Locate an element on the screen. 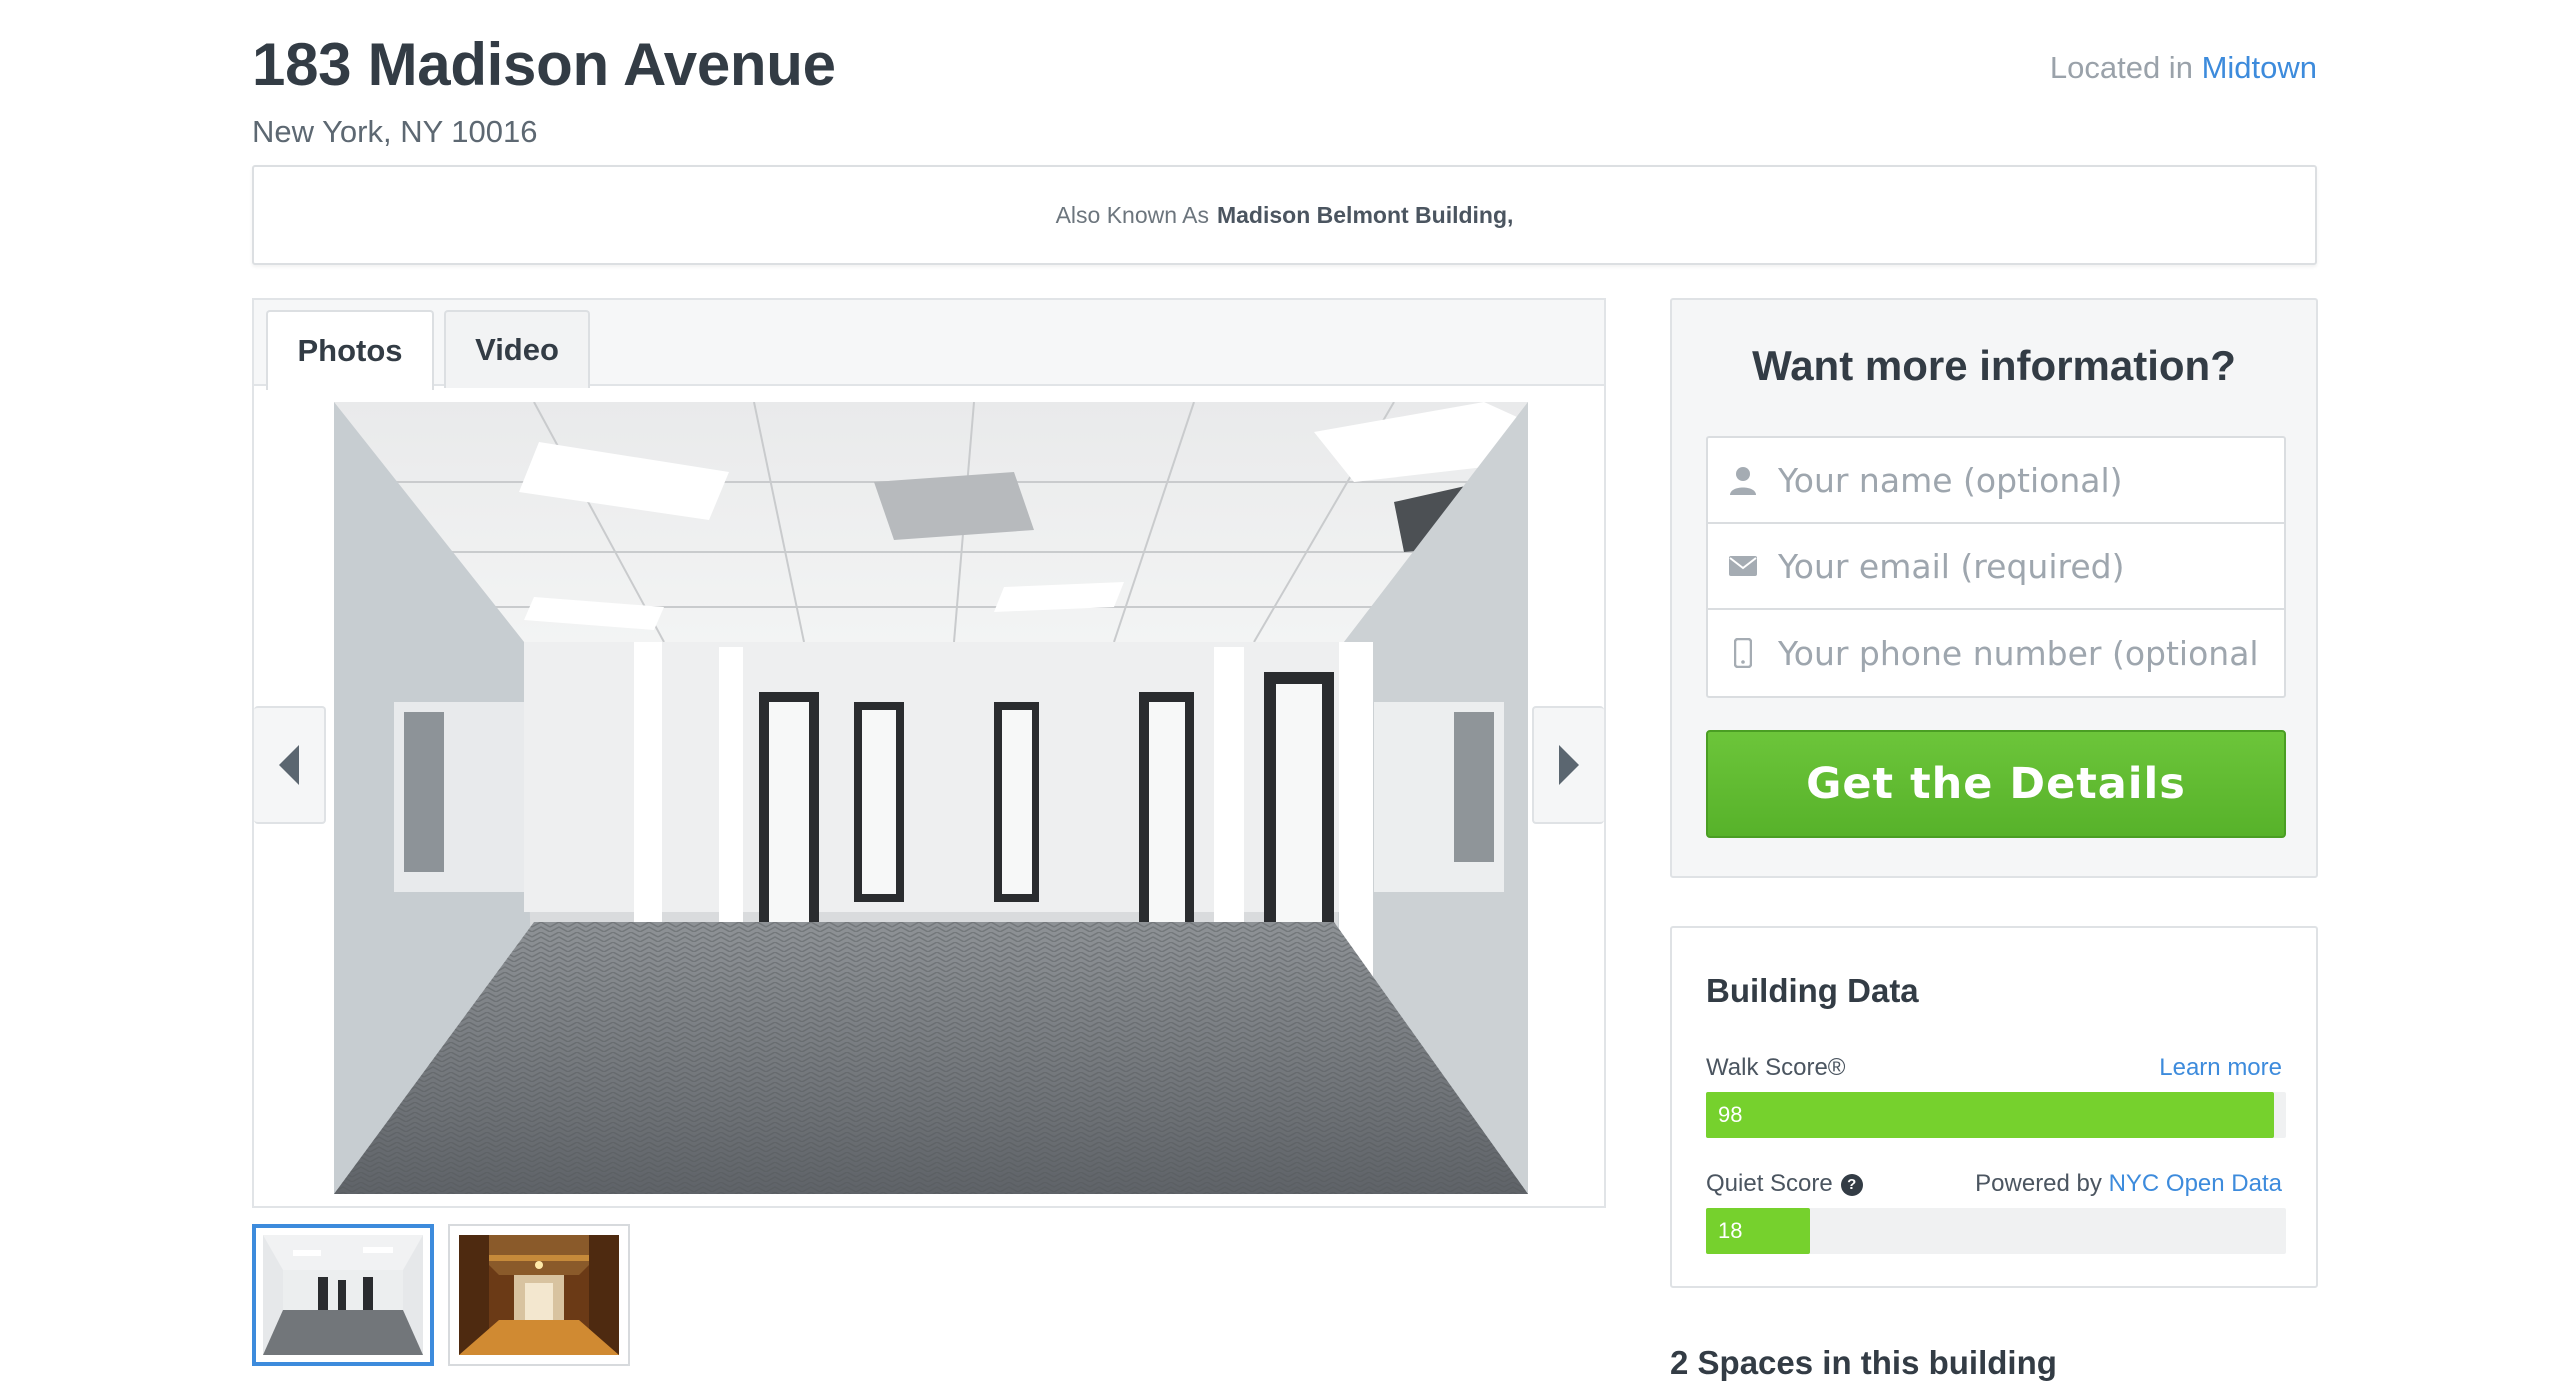 This screenshot has width=2560, height=1392. walk-score-label: Walk Score® is located at coordinates (1776, 1067).